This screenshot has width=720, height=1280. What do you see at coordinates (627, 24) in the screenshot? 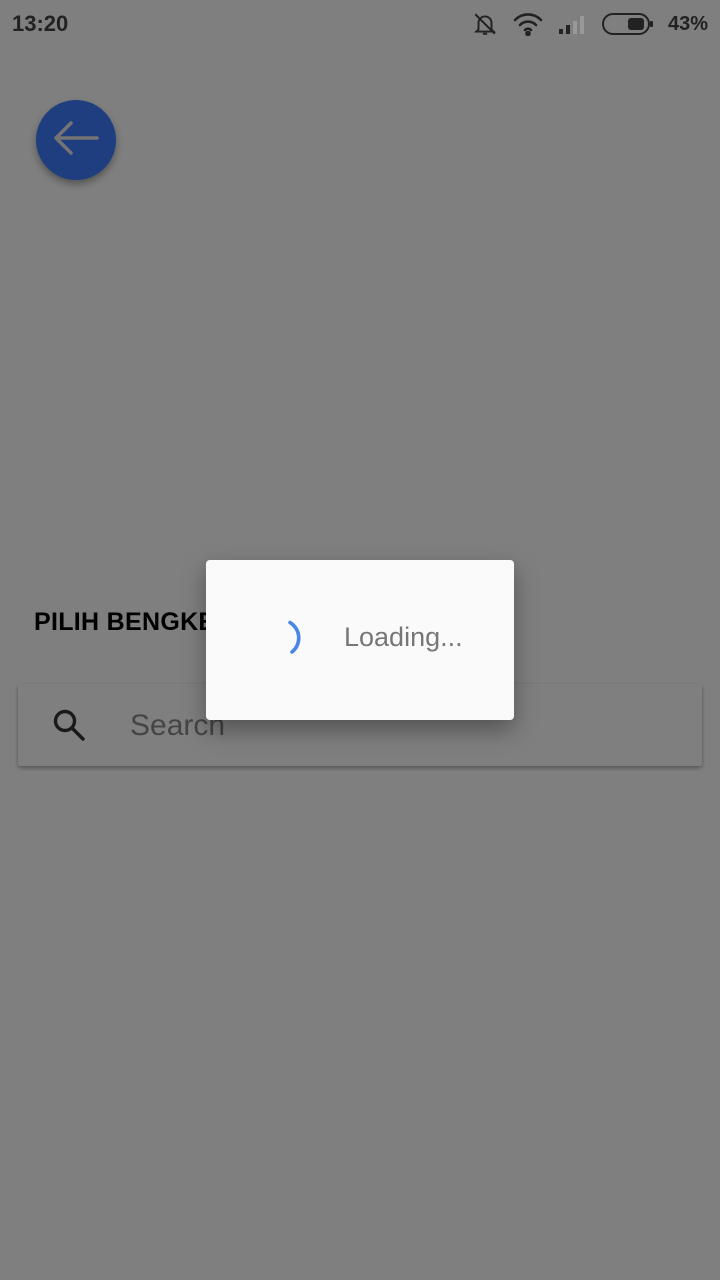
I see `battery-icon` at bounding box center [627, 24].